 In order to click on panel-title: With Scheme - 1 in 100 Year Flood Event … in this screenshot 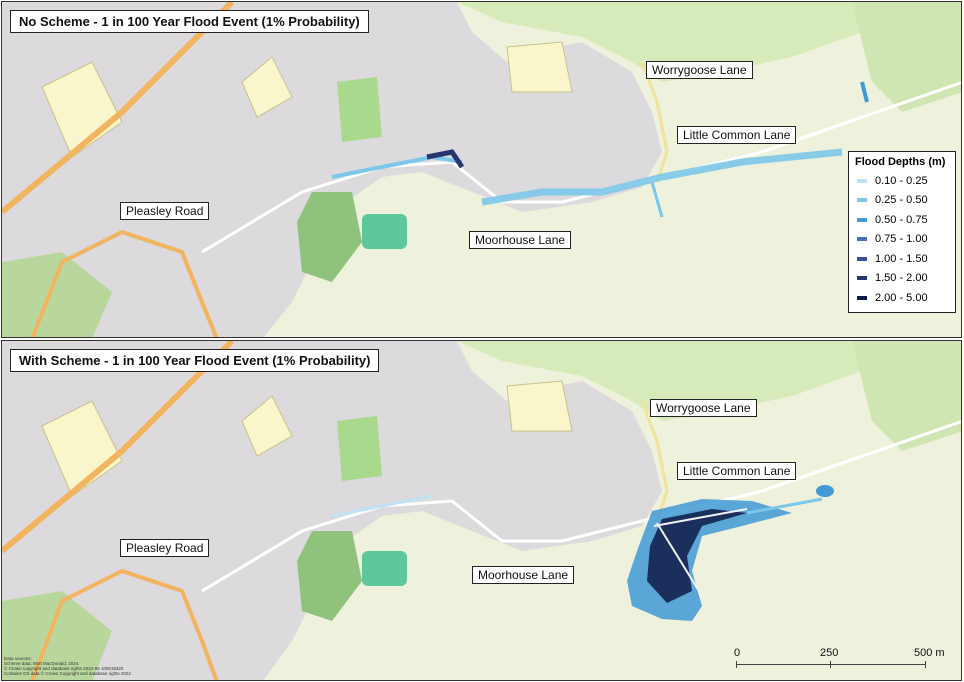, I will do `click(195, 360)`.